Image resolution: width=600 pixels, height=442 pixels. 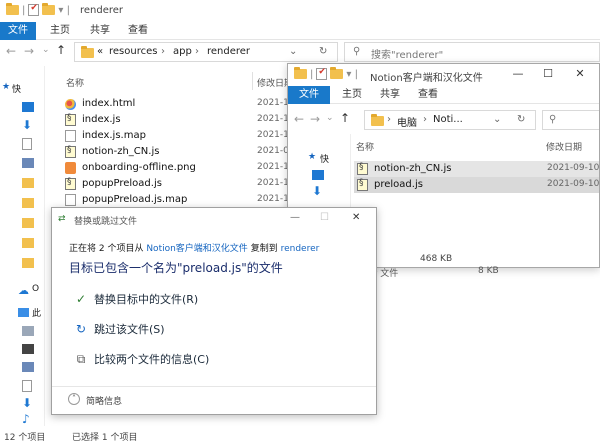 What do you see at coordinates (70, 104) in the screenshot?
I see `html-file-icon` at bounding box center [70, 104].